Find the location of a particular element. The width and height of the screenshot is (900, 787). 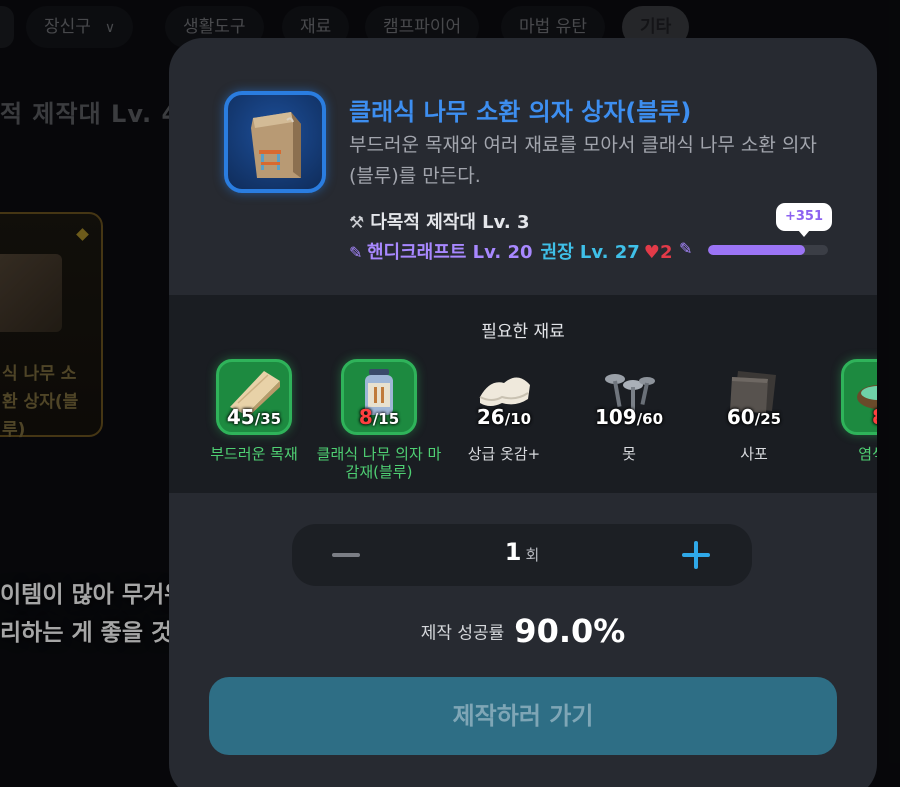

material-count: 45/35 is located at coordinates (254, 417).